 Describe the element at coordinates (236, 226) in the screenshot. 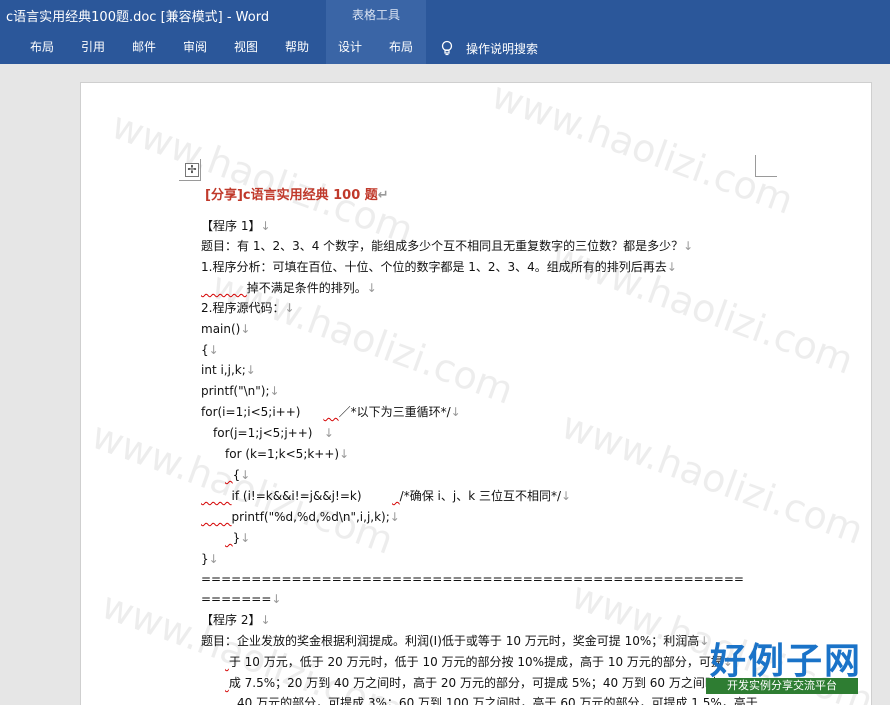

I see `text-line: 【程序 1】↓` at that location.